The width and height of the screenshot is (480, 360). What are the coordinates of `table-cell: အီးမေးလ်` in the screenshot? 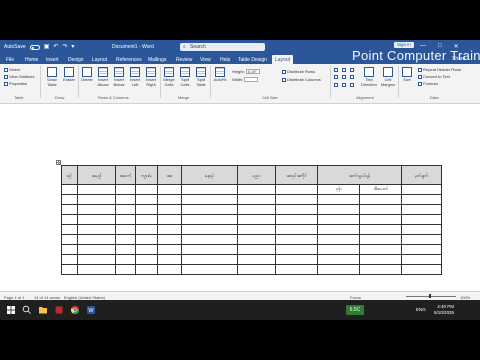 It's located at (380, 189).